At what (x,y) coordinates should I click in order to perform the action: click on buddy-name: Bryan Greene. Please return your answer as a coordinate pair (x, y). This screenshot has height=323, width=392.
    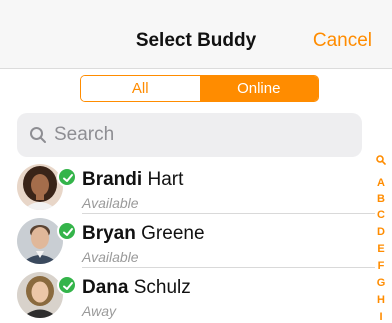
    Looking at the image, I should click on (143, 234).